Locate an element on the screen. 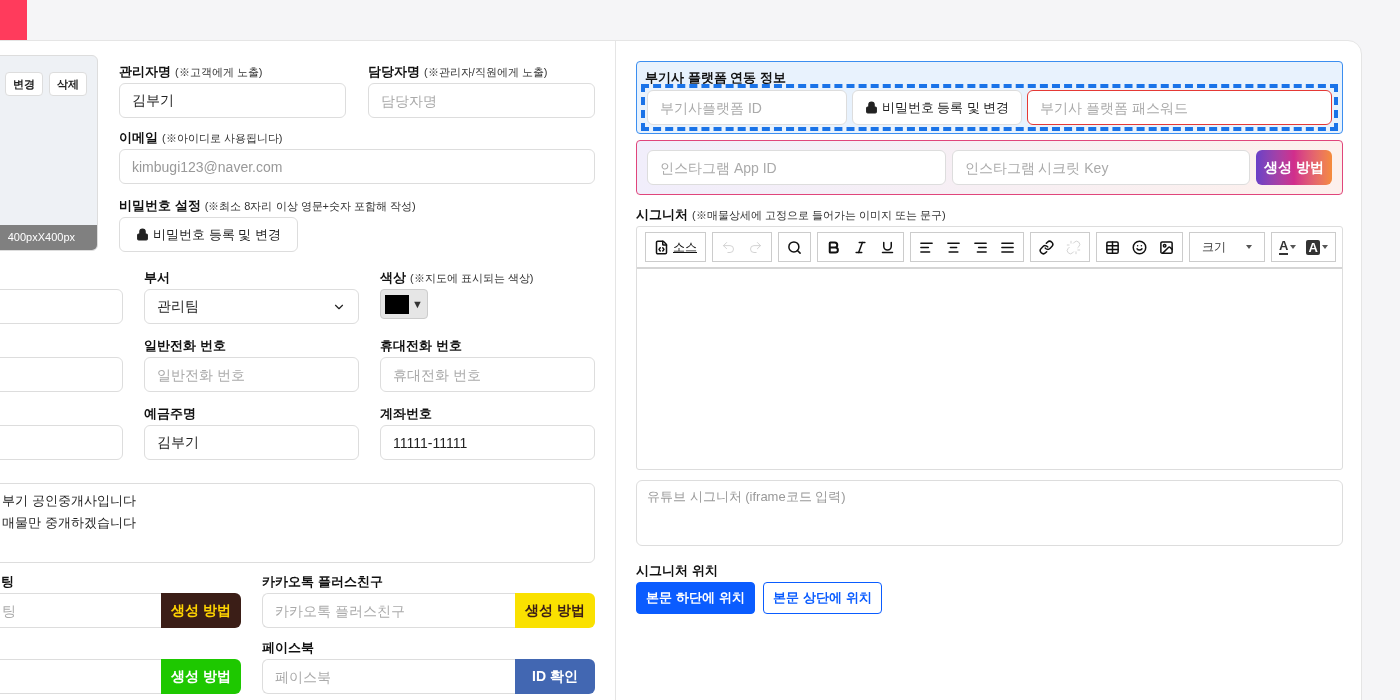 The image size is (1400, 700). field-label: 관리자명 is located at coordinates (145, 72).